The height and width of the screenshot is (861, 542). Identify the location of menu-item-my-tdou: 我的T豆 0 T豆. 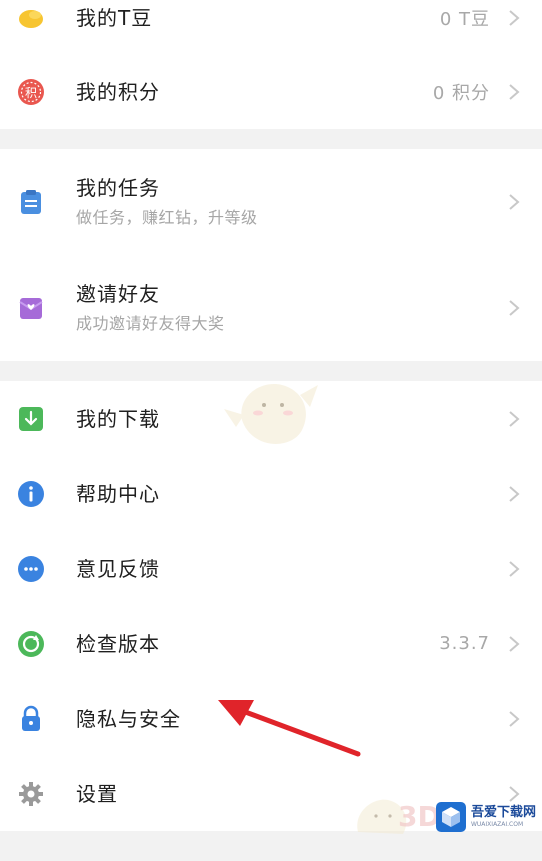
(271, 27).